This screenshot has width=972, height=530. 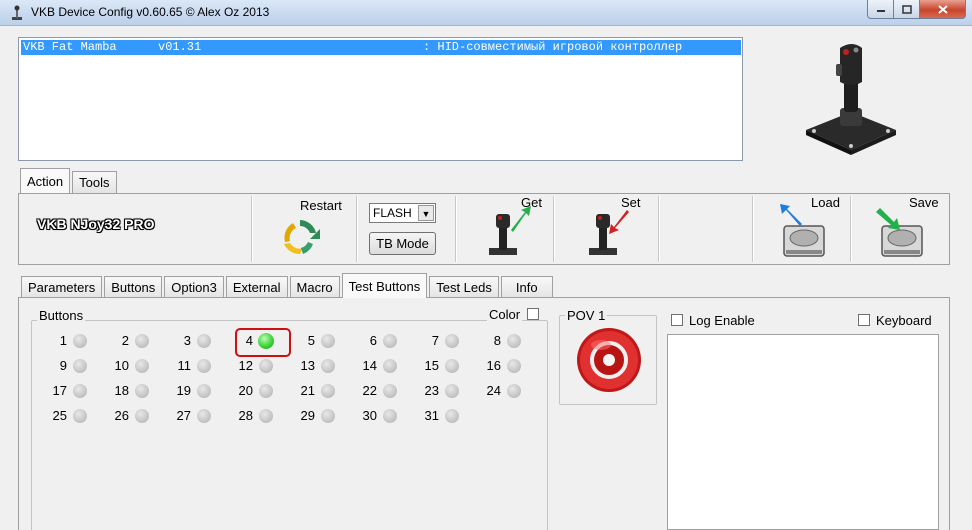 I want to click on minimize-icon, so click(x=880, y=11).